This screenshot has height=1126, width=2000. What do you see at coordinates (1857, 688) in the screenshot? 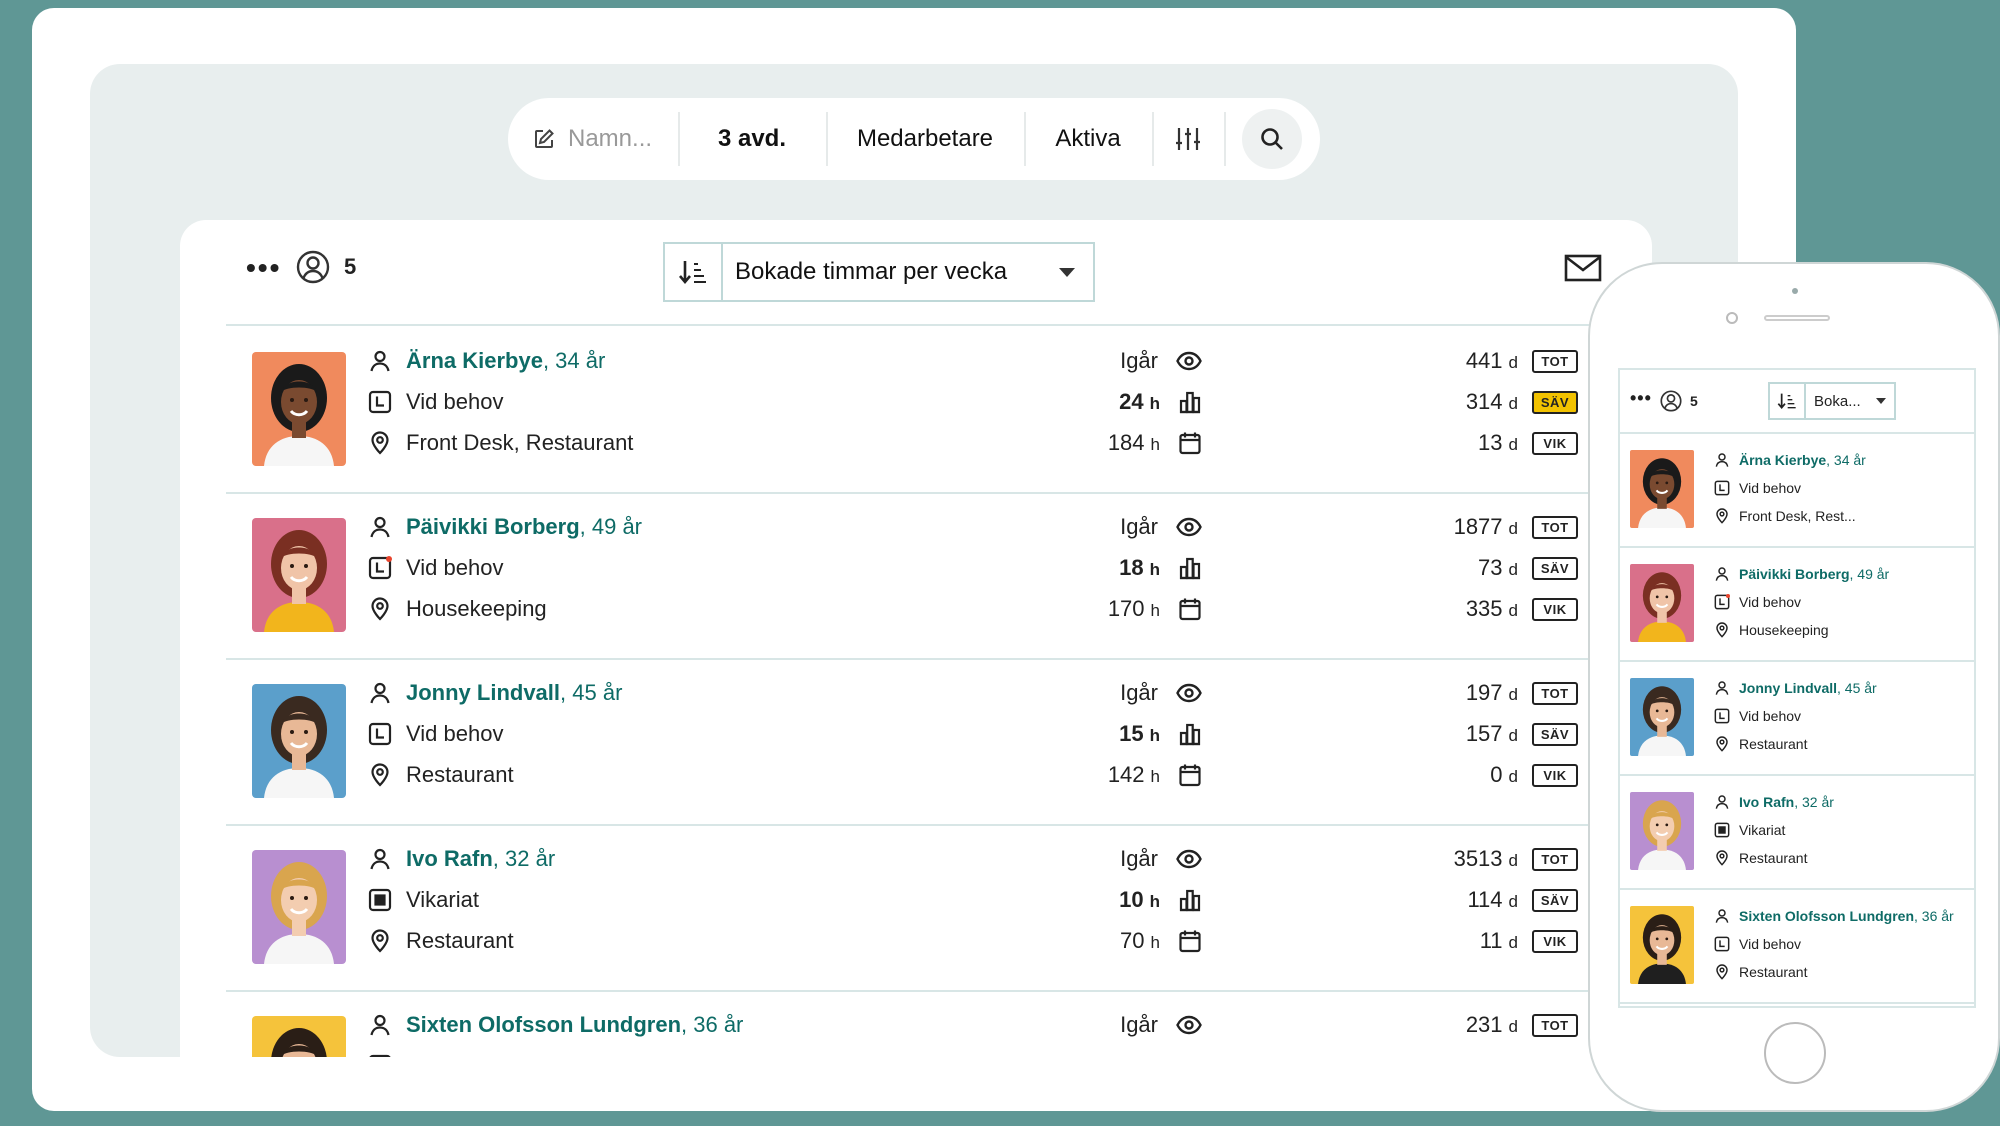
I see `employee-age: , 45 år` at bounding box center [1857, 688].